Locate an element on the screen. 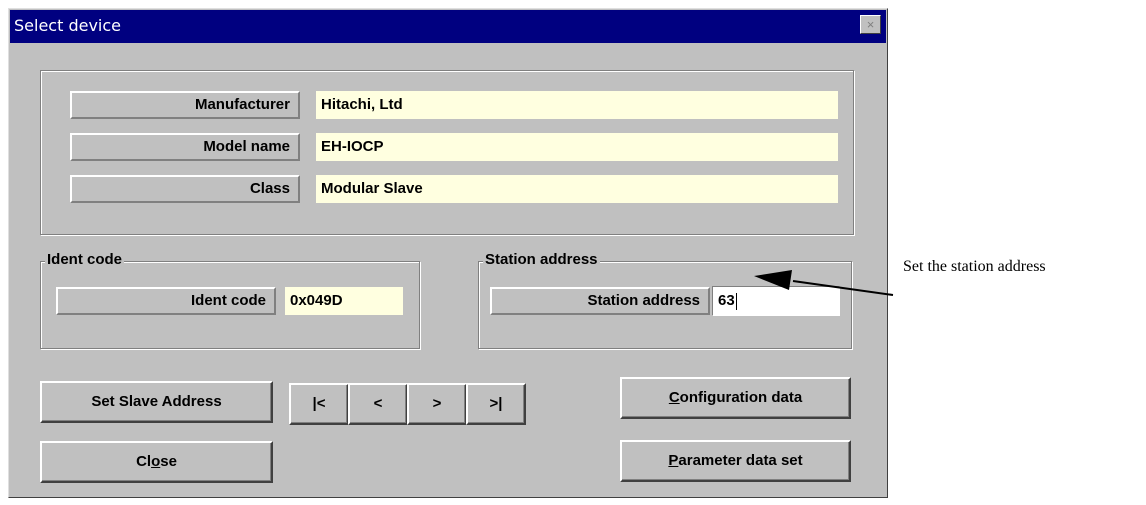 The width and height of the screenshot is (1146, 505). annotation-arrow-icon is located at coordinates (824, 283).